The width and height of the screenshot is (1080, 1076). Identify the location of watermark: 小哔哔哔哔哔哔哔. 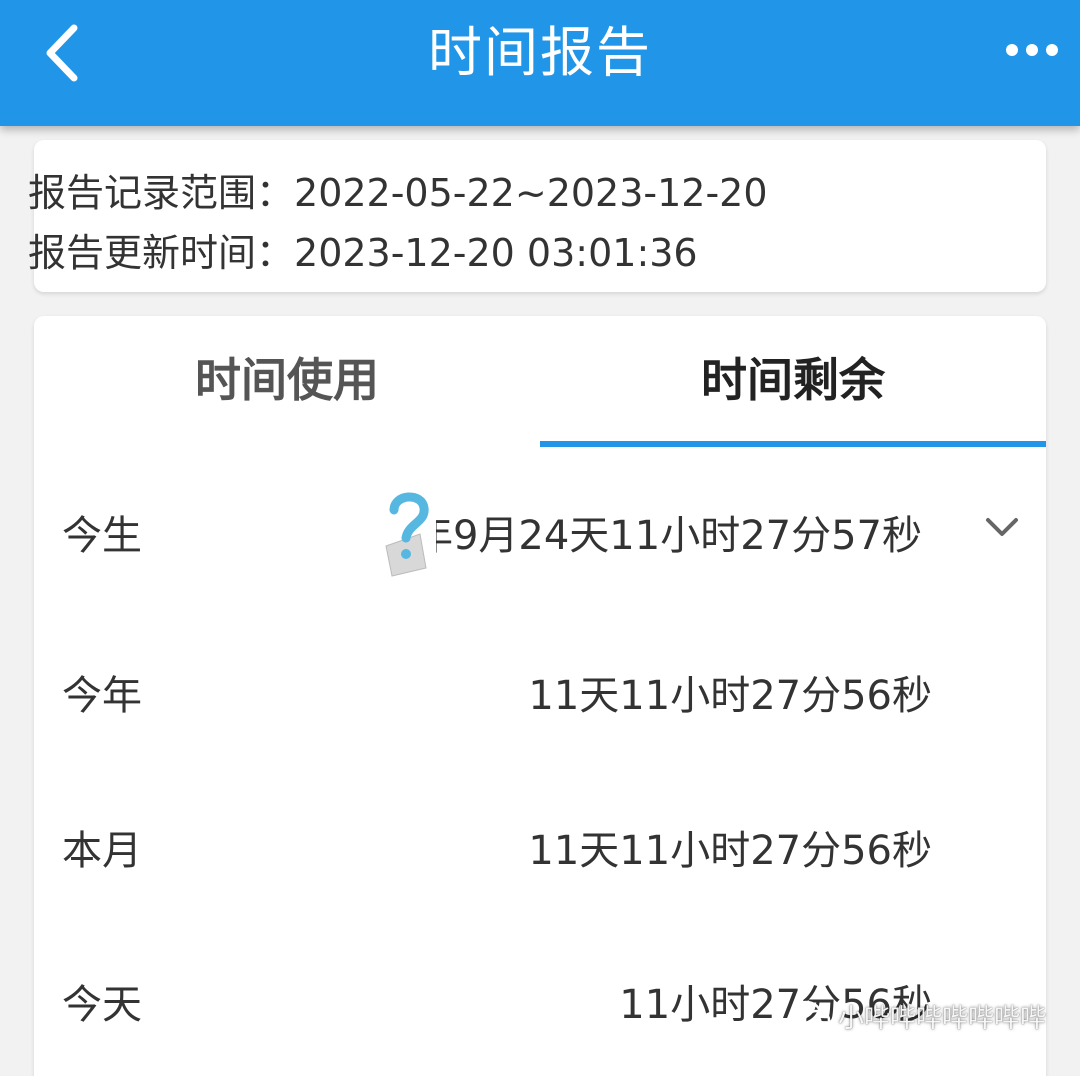
(918, 1016).